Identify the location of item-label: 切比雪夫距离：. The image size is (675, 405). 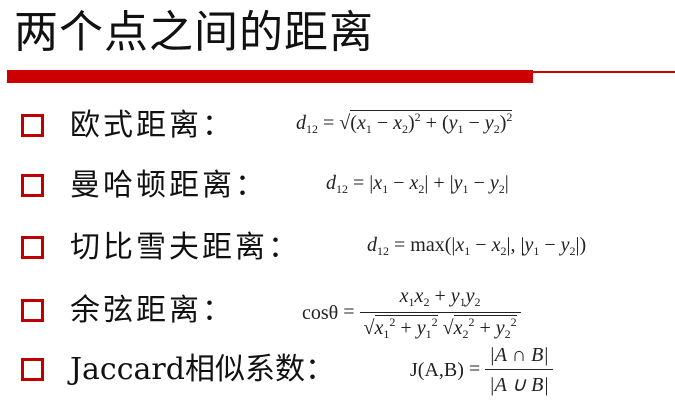
(185, 247).